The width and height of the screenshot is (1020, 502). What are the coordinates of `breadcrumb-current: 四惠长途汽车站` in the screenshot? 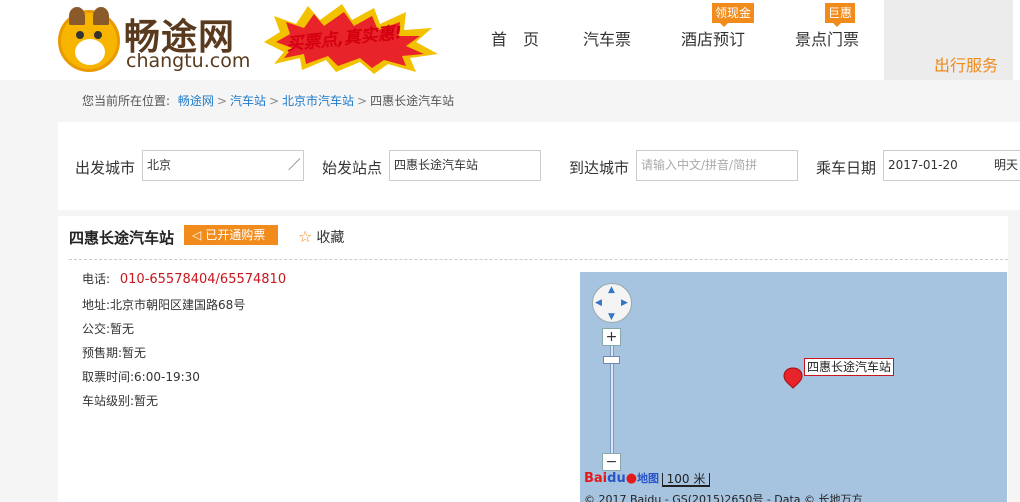 It's located at (412, 101).